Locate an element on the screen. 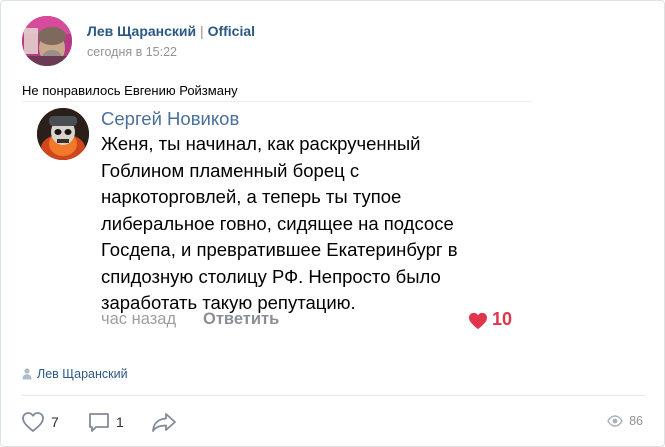 This screenshot has height=447, width=665. eye-icon is located at coordinates (615, 421).